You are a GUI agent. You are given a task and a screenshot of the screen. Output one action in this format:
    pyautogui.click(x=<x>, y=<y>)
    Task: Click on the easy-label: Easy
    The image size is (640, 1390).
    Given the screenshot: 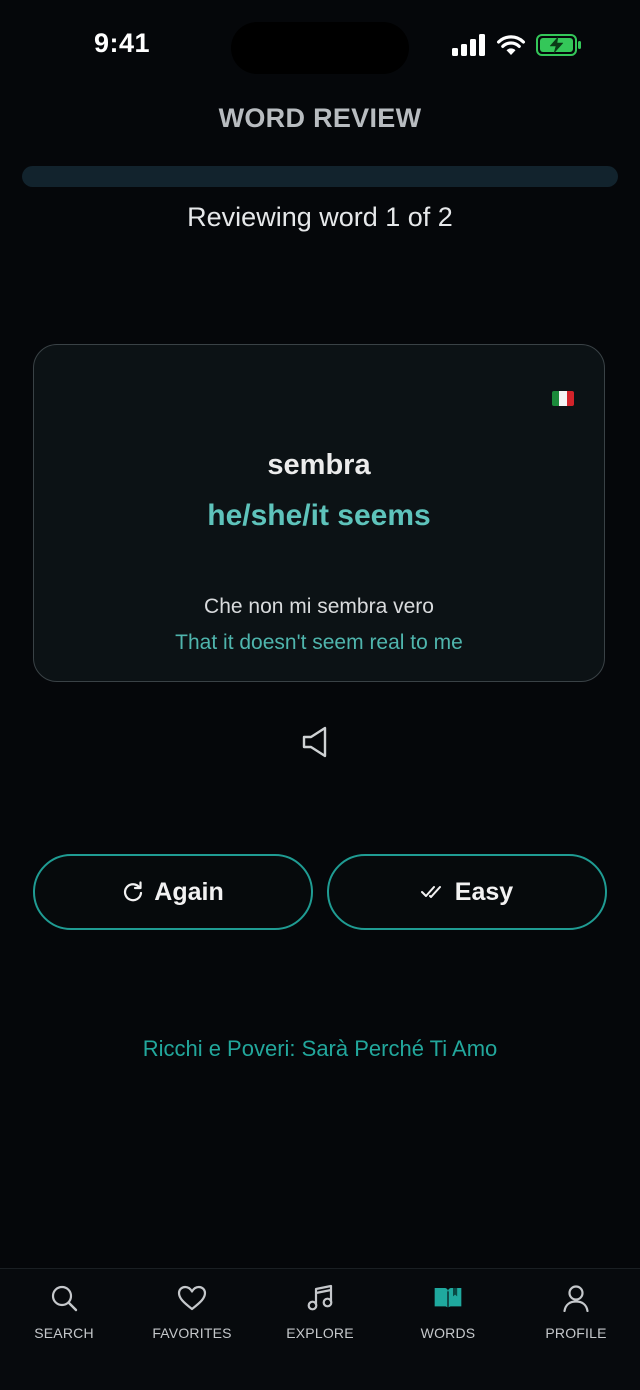 What is the action you would take?
    pyautogui.click(x=484, y=891)
    